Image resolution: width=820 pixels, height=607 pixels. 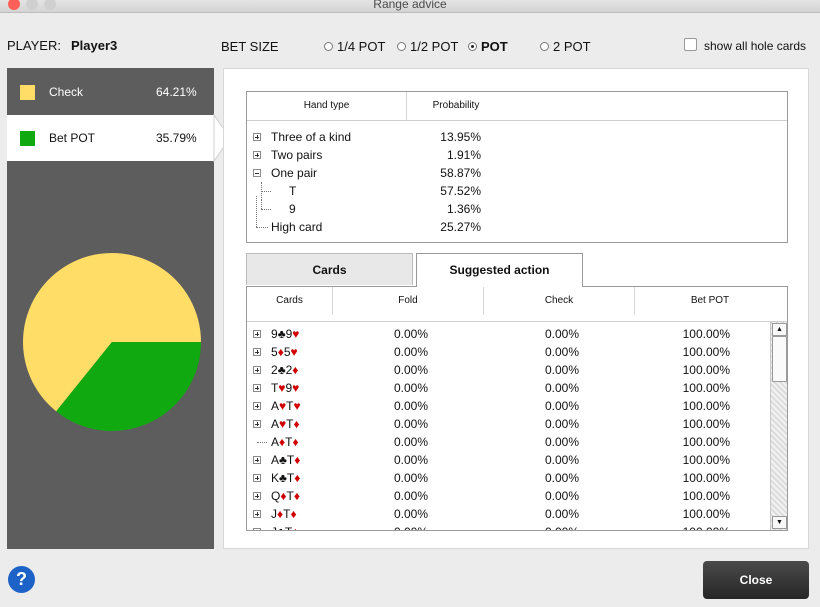 I want to click on collapse-minus-icon, so click(x=257, y=173).